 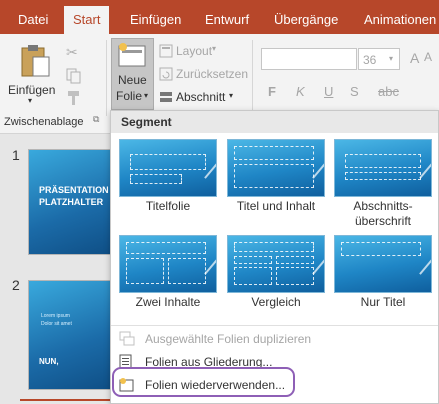 I want to click on layout-thumb-abschnittsueberschrift, so click(x=383, y=168).